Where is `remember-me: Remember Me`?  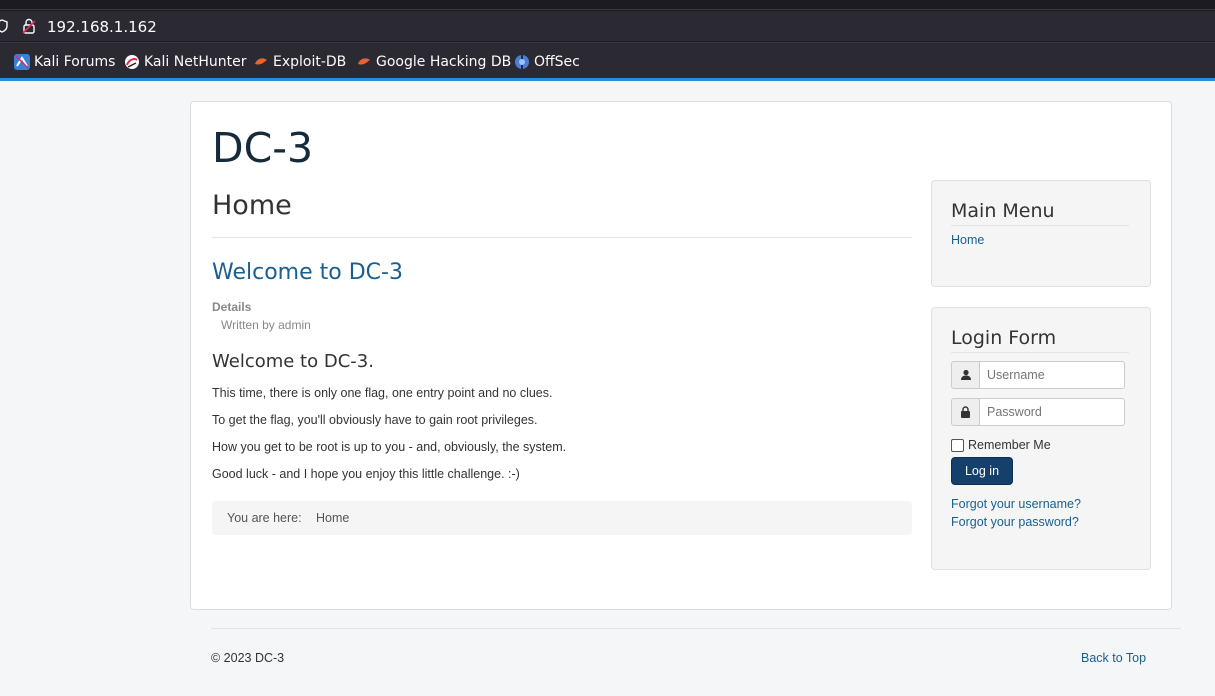 remember-me: Remember Me is located at coordinates (1001, 445).